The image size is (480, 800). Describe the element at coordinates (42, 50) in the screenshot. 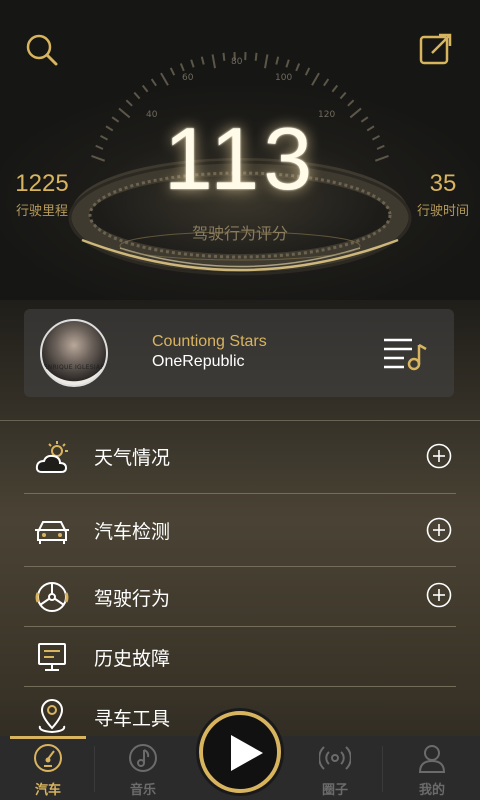

I see `search-icon` at that location.